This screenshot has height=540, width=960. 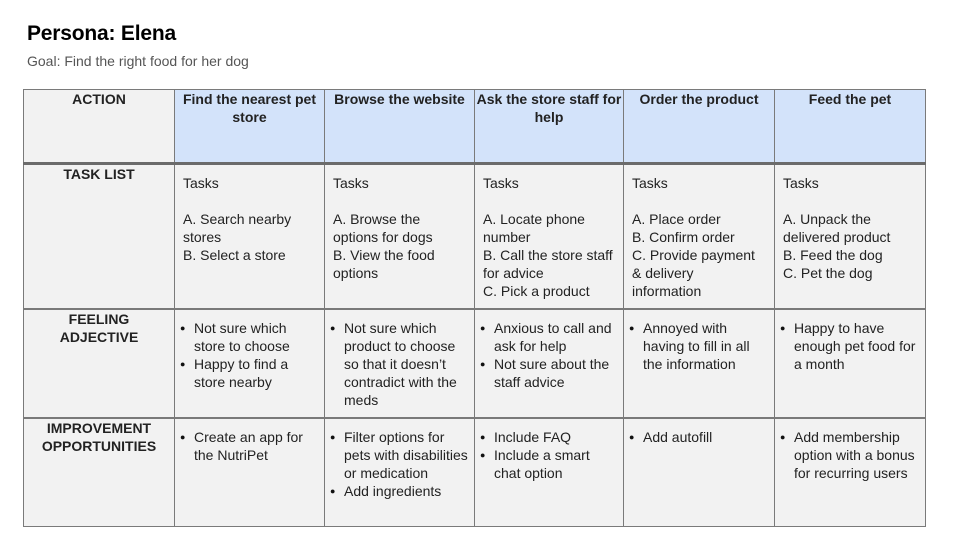 What do you see at coordinates (399, 127) in the screenshot?
I see `action-header: Browse the website` at bounding box center [399, 127].